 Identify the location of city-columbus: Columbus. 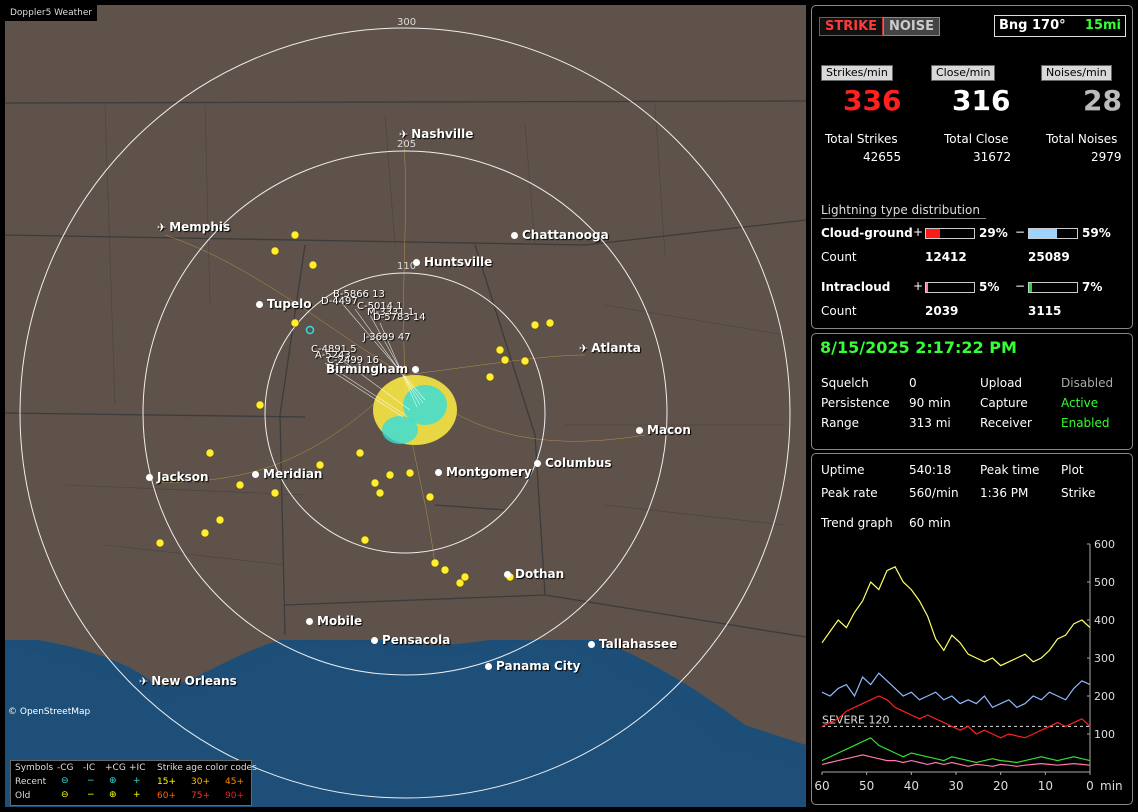
(573, 463).